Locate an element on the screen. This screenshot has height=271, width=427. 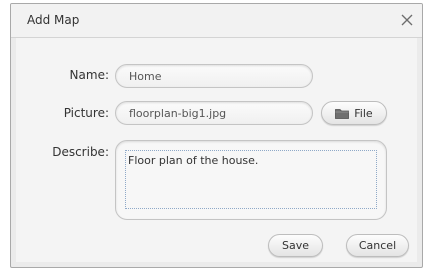
dialog-titlebar: Add Map is located at coordinates (216, 21).